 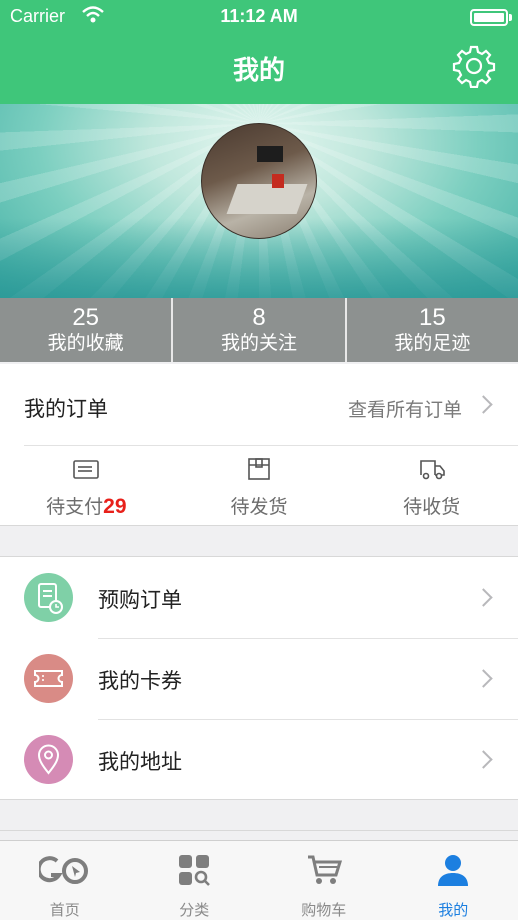 I want to click on order-state-label: 待支付29, so click(x=86, y=505).